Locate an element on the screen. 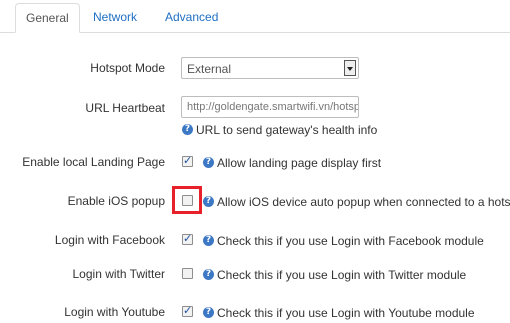 Image resolution: width=510 pixels, height=323 pixels. tab-bar: General Network Advanced is located at coordinates (255, 16).